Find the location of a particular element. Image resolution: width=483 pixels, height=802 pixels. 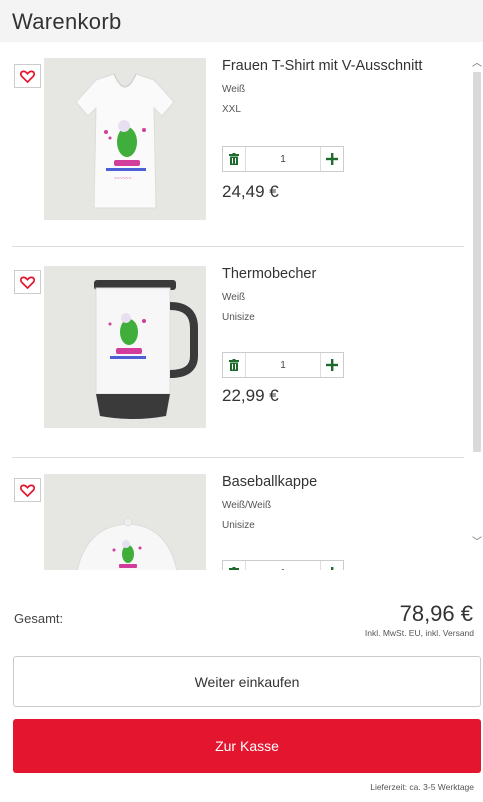

cap-image is located at coordinates (125, 522).